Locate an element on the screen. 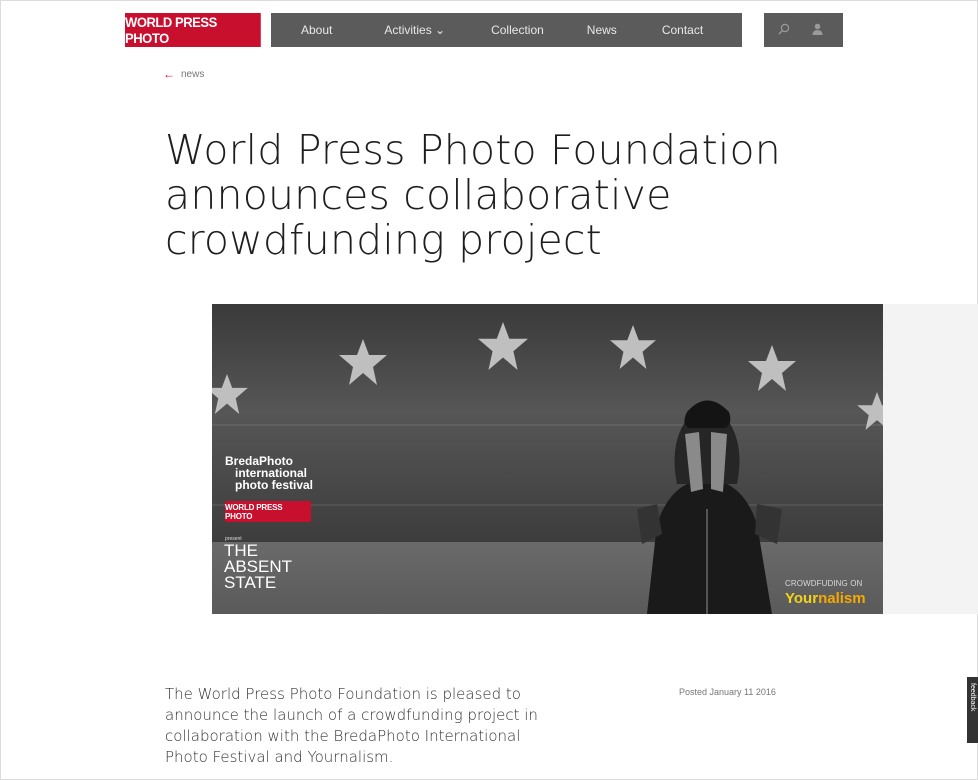 This screenshot has width=978, height=780. person-silhouette is located at coordinates (709, 507).